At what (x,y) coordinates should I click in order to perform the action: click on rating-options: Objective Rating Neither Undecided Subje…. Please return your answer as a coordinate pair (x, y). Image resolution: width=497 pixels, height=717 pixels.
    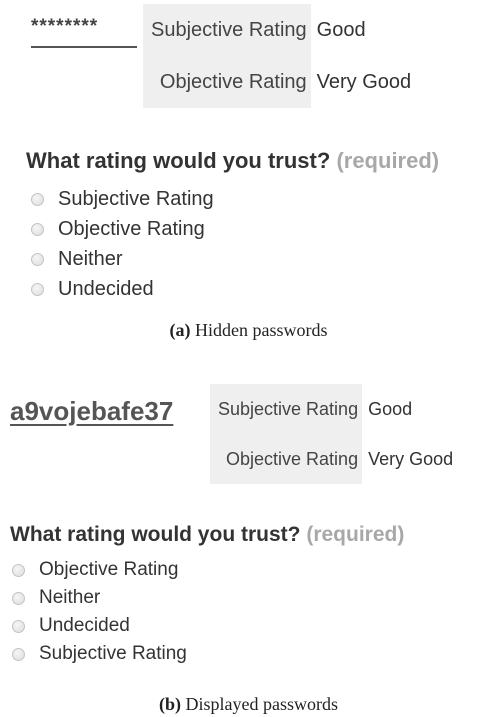
    Looking at the image, I should click on (99, 612).